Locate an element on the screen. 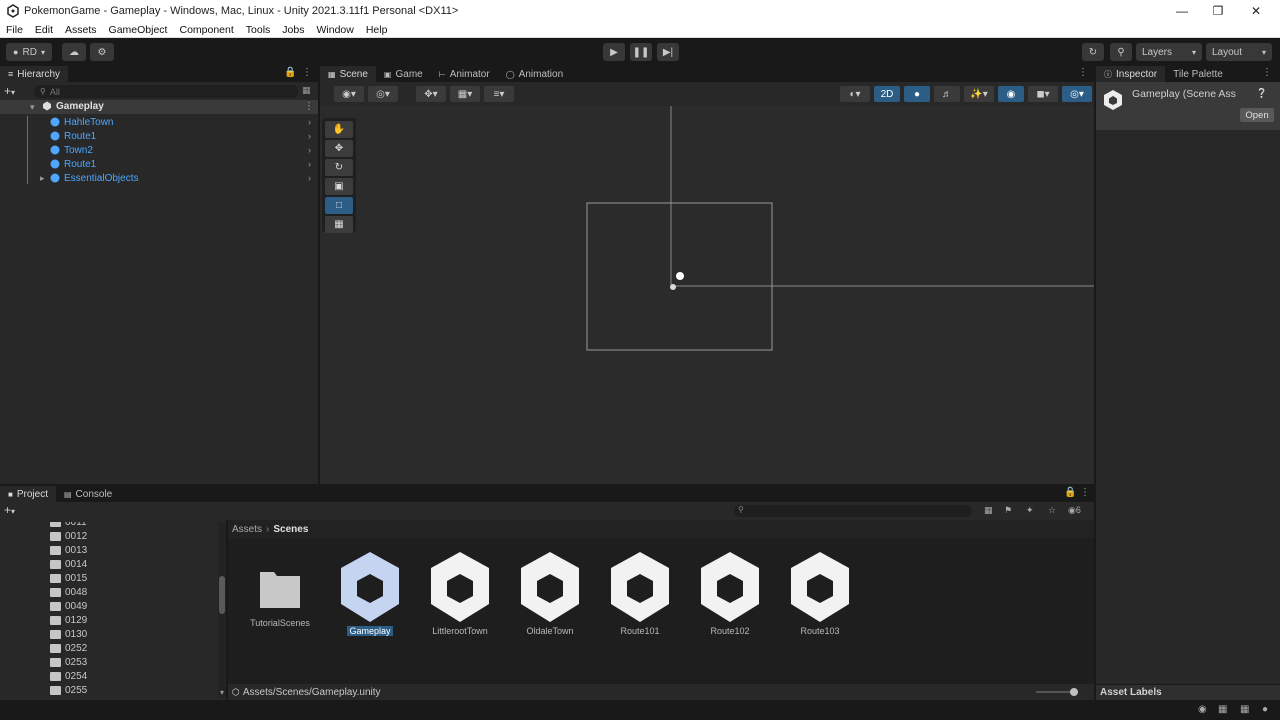  folder-item: 0015 is located at coordinates (68, 578).